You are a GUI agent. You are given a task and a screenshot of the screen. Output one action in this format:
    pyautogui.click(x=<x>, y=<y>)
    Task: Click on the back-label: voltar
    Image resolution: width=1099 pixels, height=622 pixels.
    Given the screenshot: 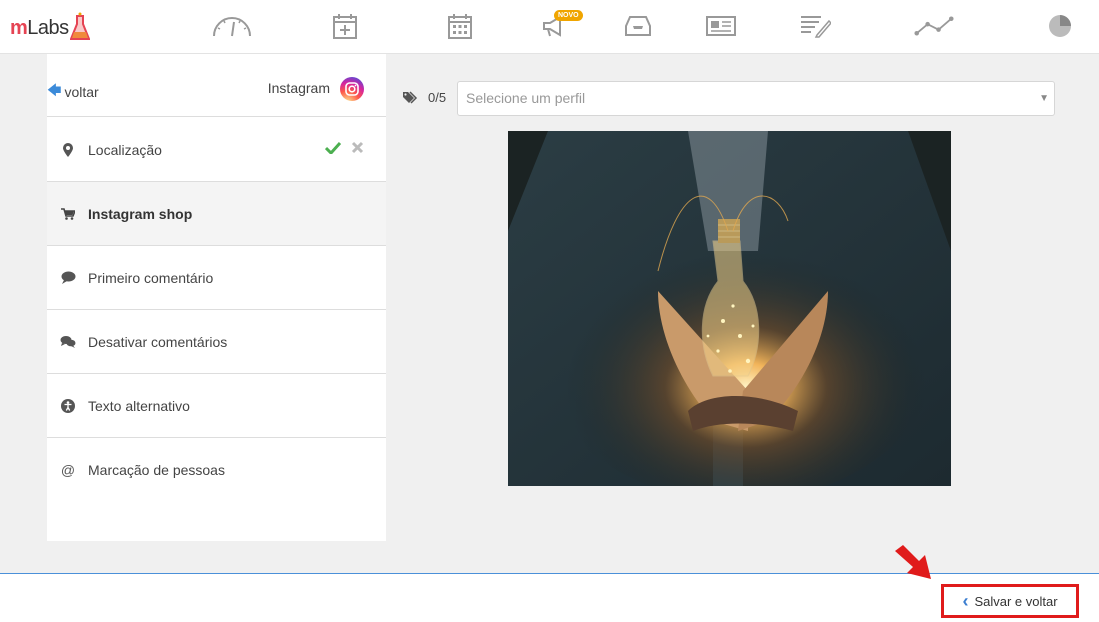 What is the action you would take?
    pyautogui.click(x=81, y=92)
    